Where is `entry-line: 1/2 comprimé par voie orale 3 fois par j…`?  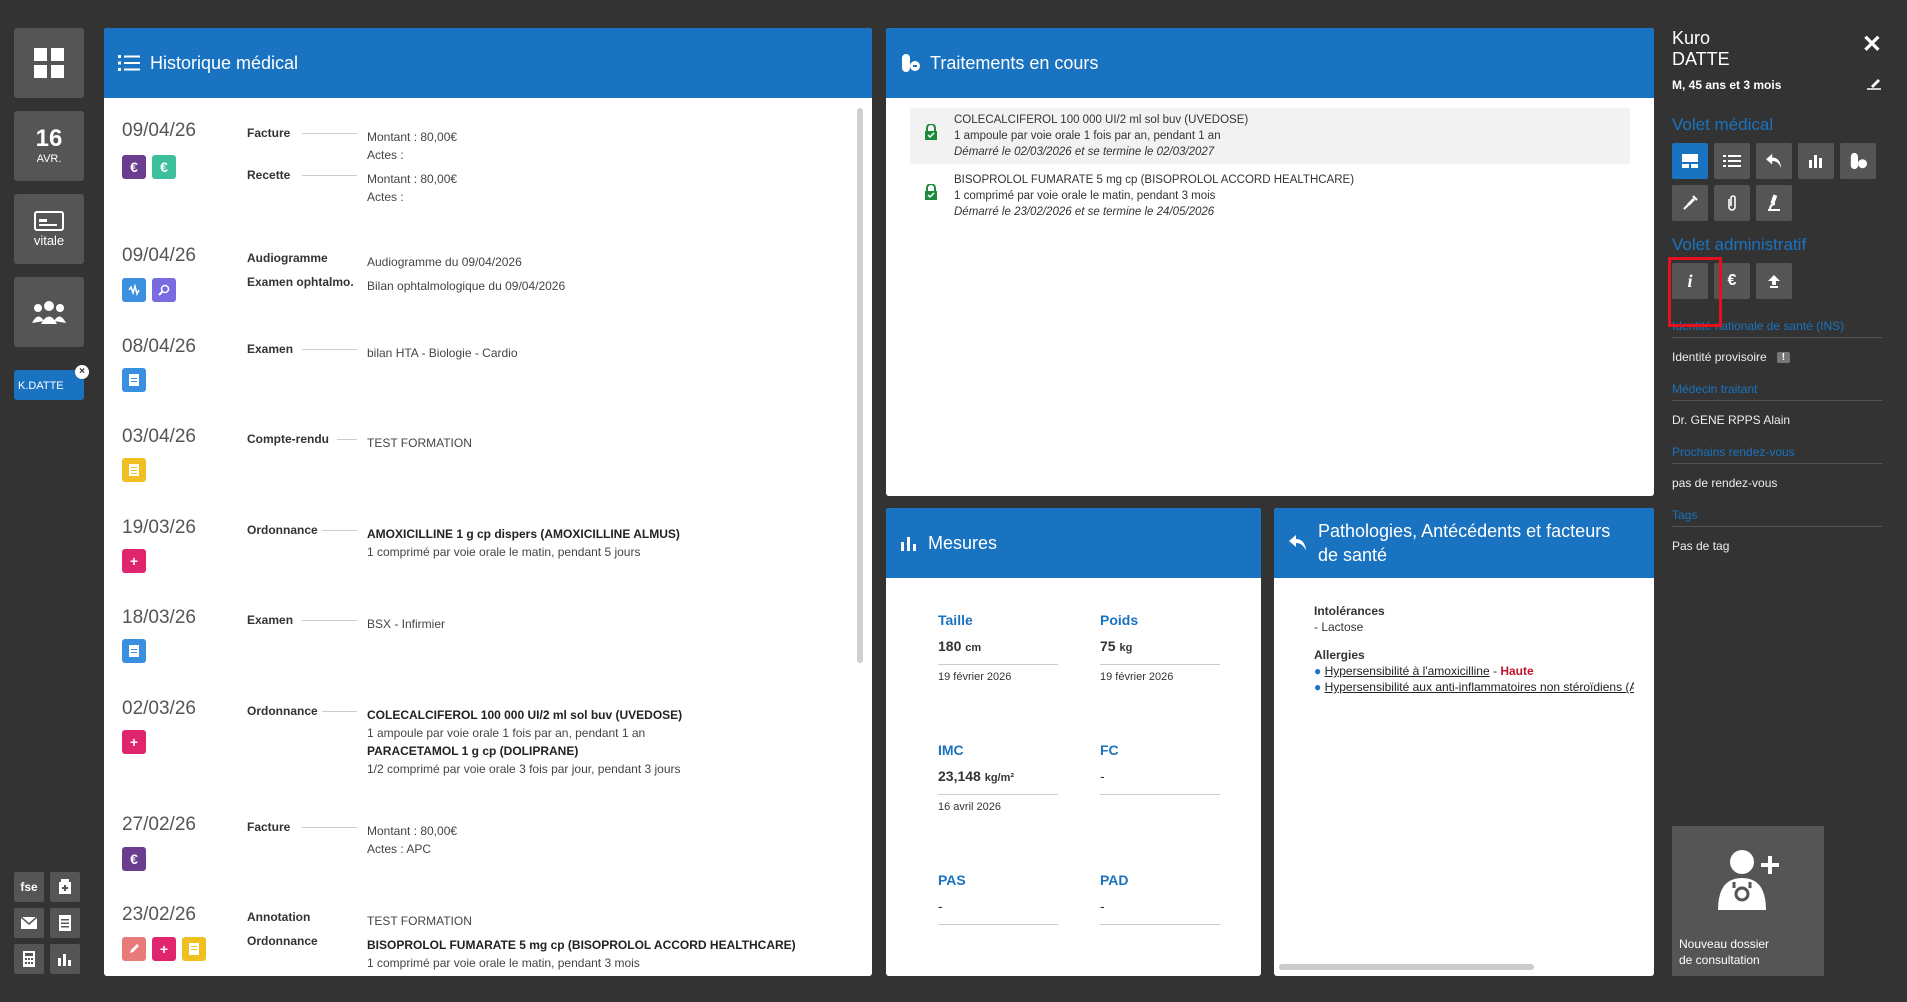 entry-line: 1/2 comprimé par voie orale 3 fois par j… is located at coordinates (524, 769).